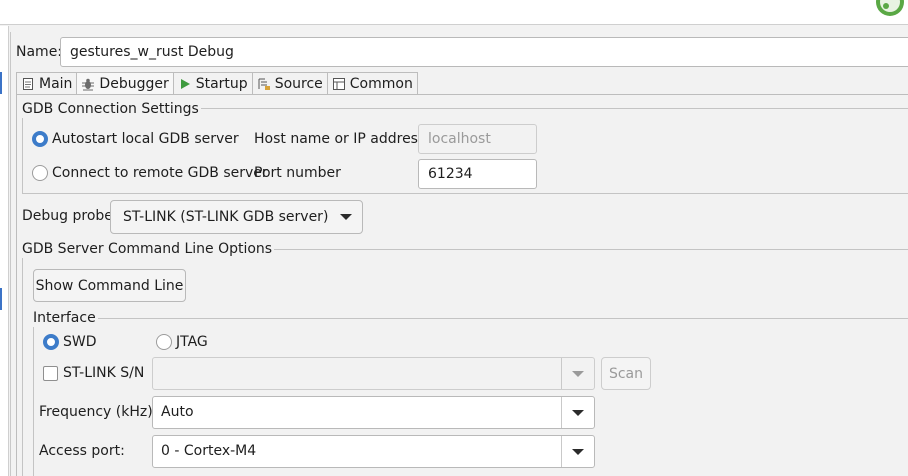 The image size is (908, 476). Describe the element at coordinates (209, 451) in the screenshot. I see `access-port-value: 0 - Cortex-M4` at that location.